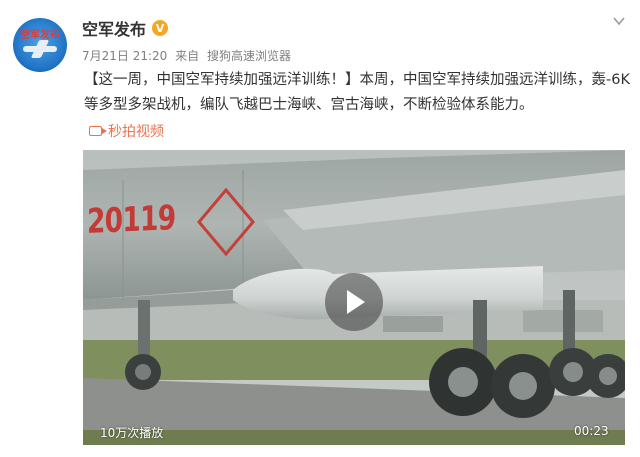 Image resolution: width=640 pixels, height=457 pixels. I want to click on avatar-logo-text: 空军发布, so click(40, 35).